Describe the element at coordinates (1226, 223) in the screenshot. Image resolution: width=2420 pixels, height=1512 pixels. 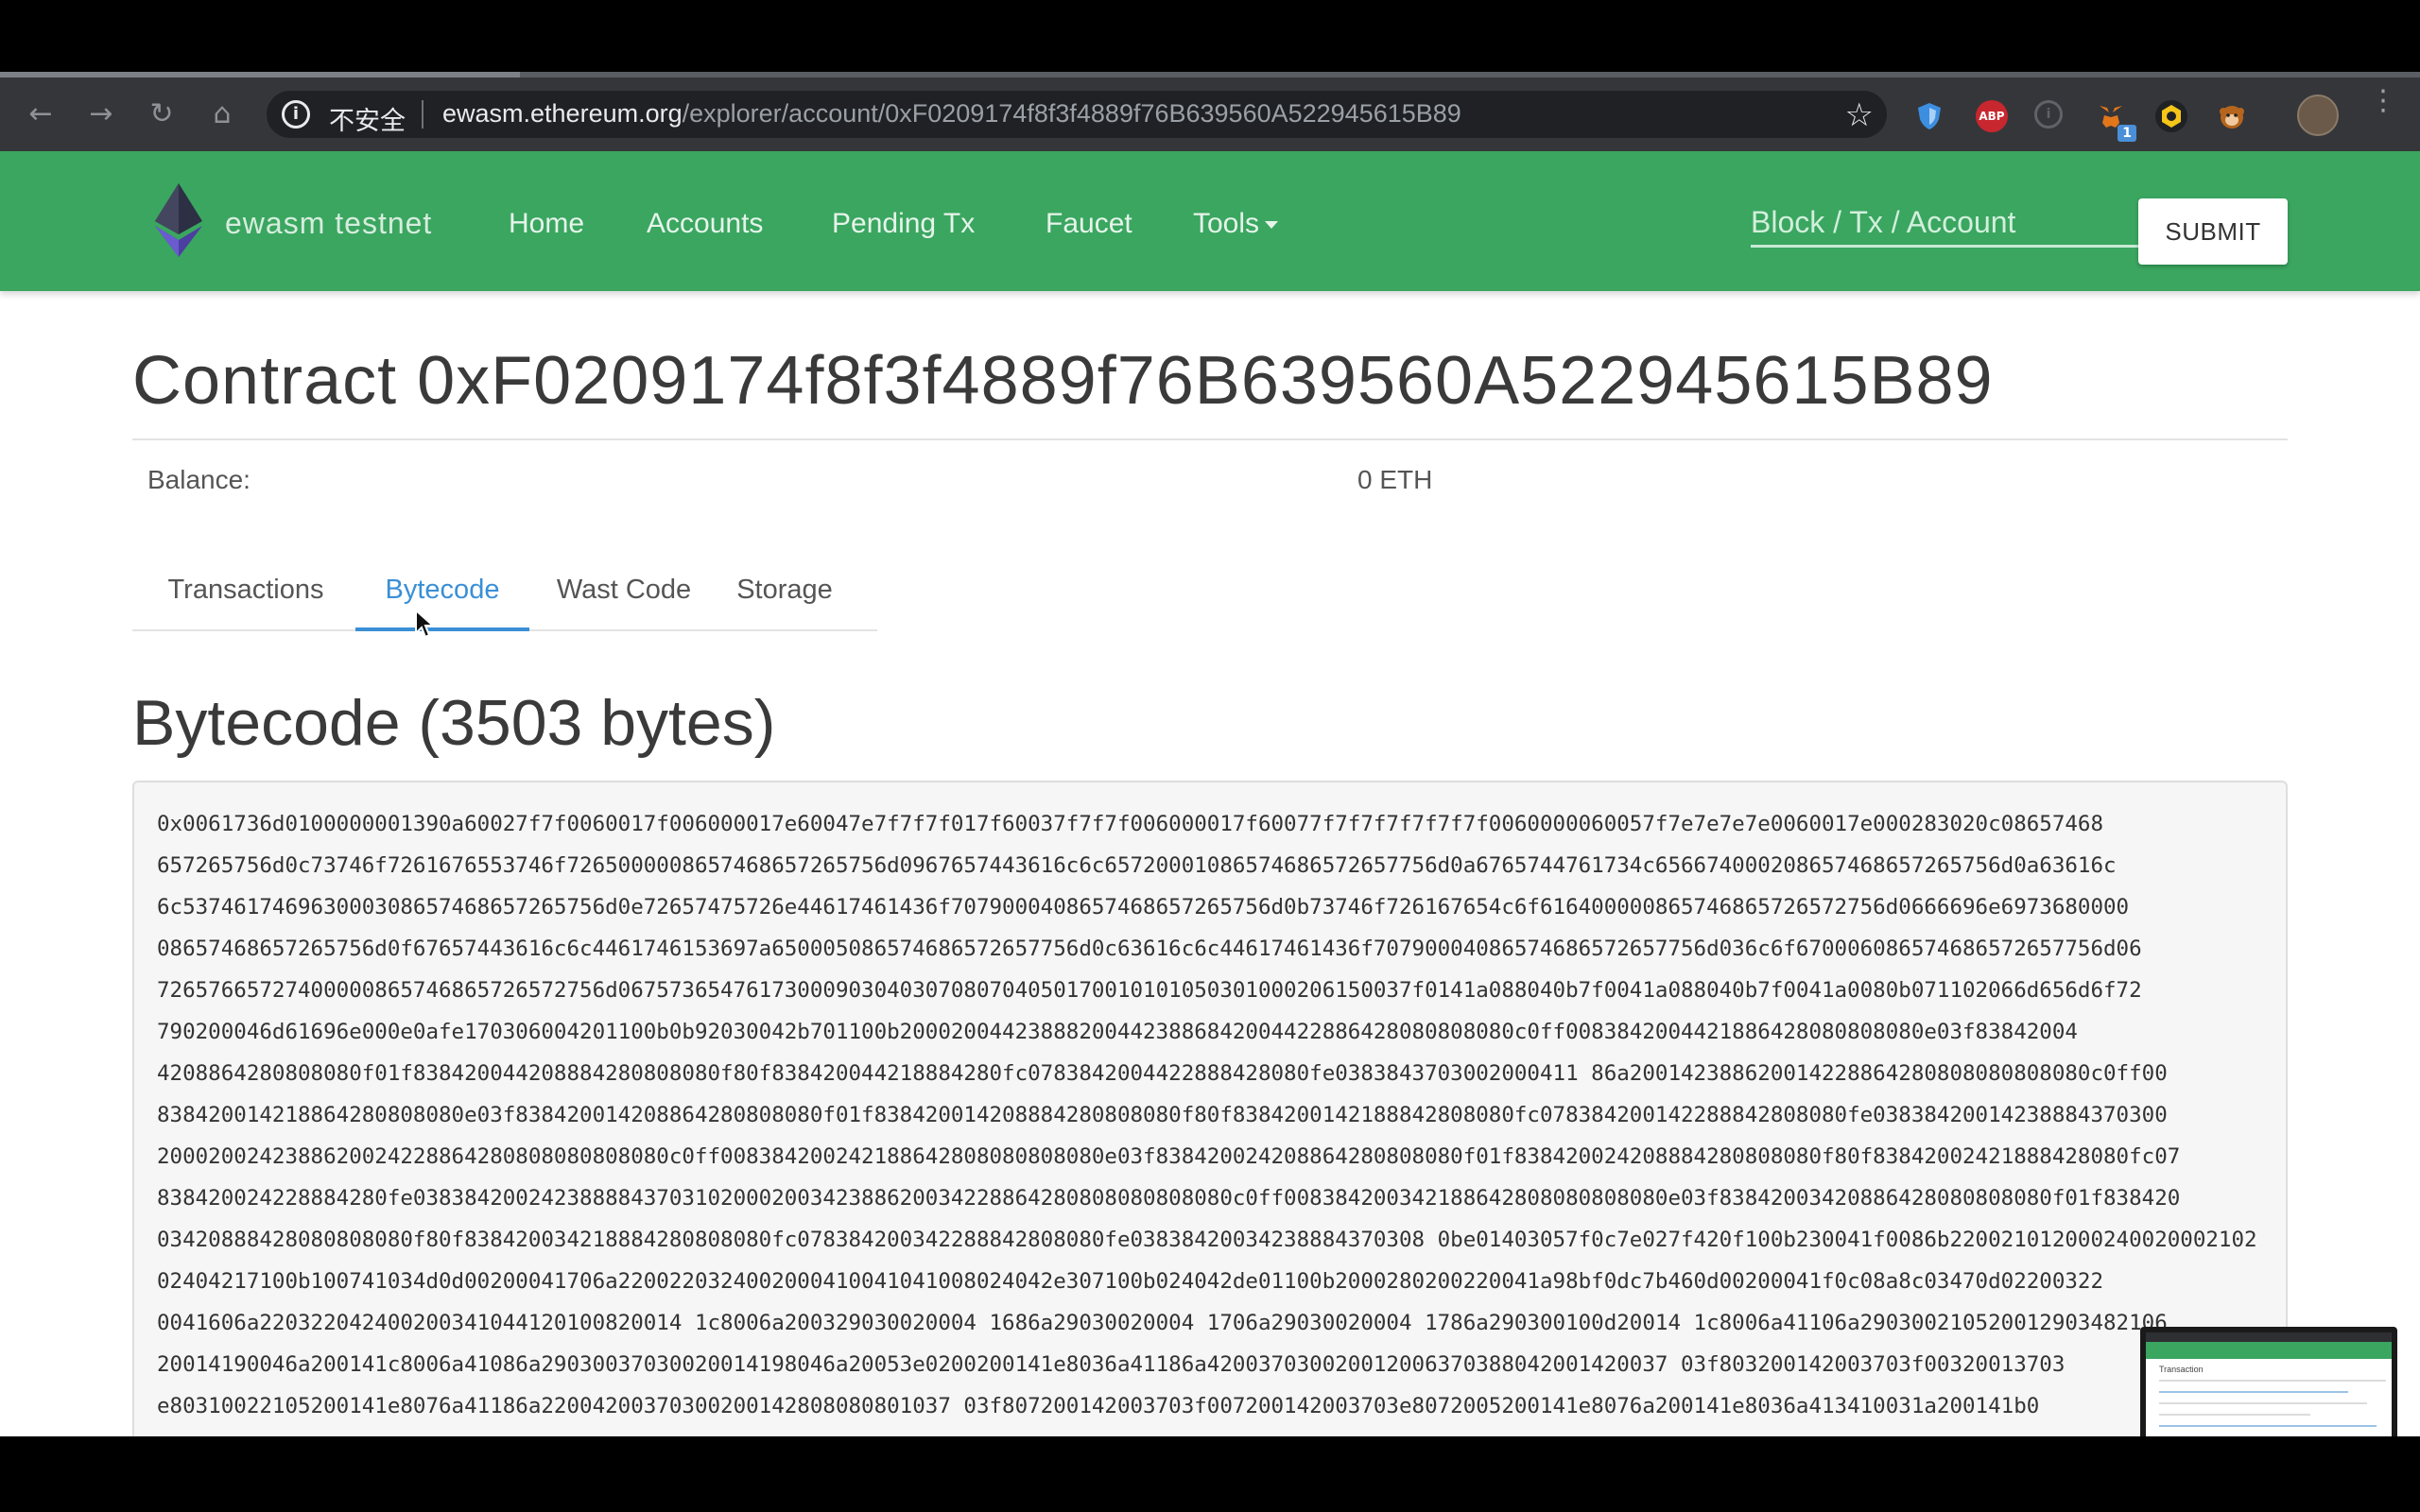
I see `nav-tools-label: Tools` at that location.